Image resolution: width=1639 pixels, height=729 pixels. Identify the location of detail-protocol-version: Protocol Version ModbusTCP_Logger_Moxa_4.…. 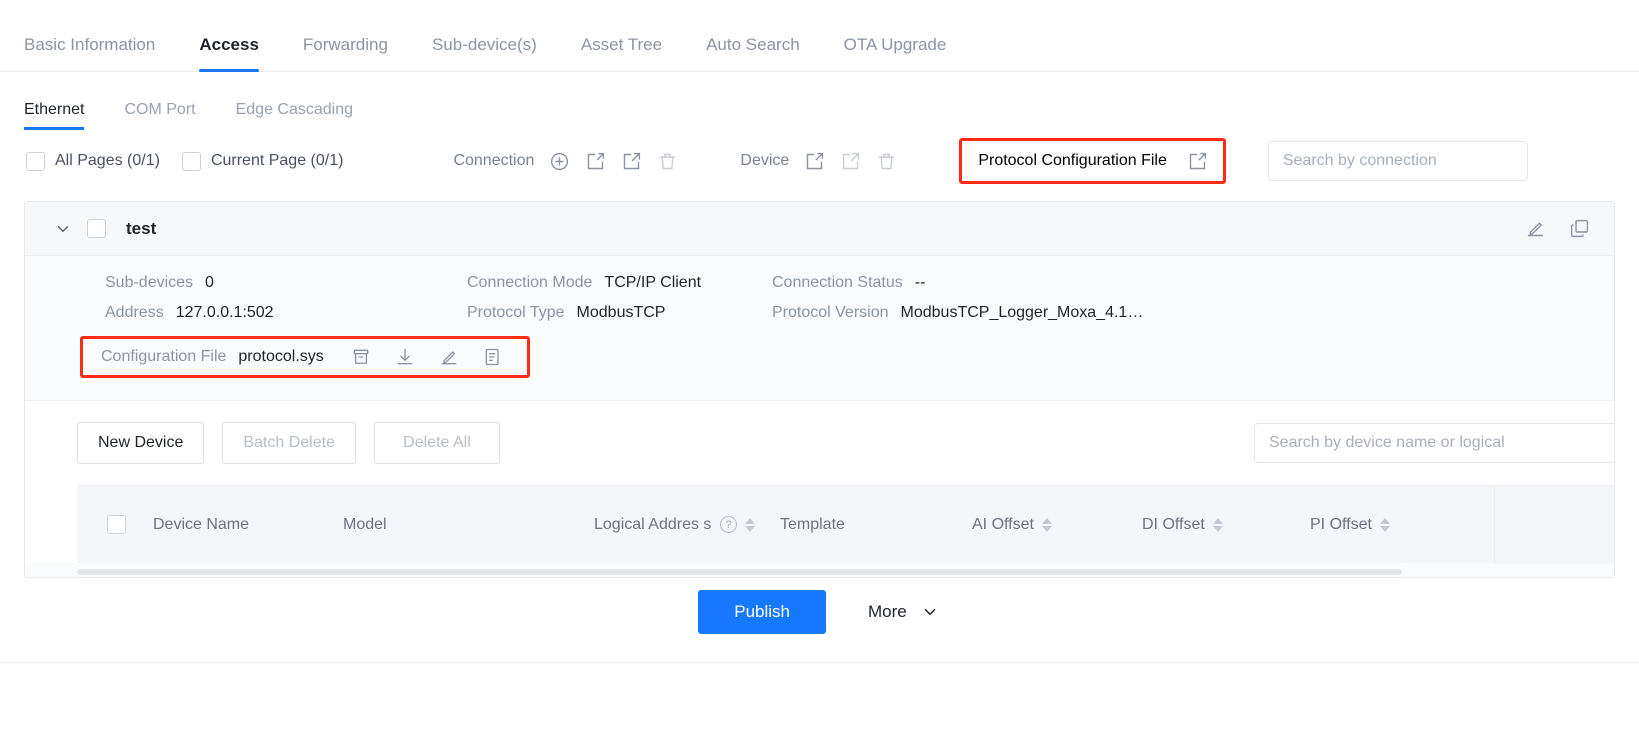
(1193, 313).